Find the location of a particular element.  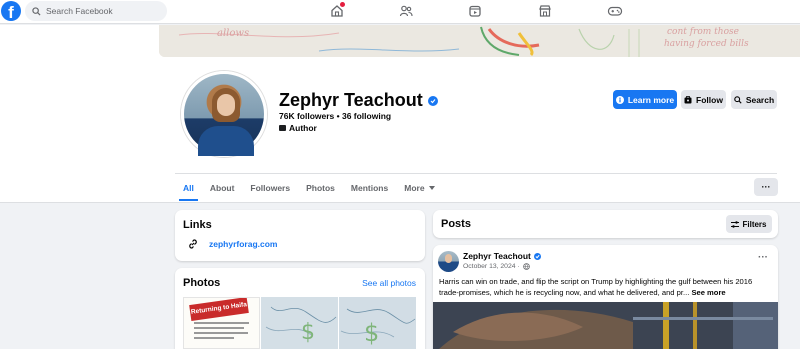

post-author-avatar is located at coordinates (448, 261).